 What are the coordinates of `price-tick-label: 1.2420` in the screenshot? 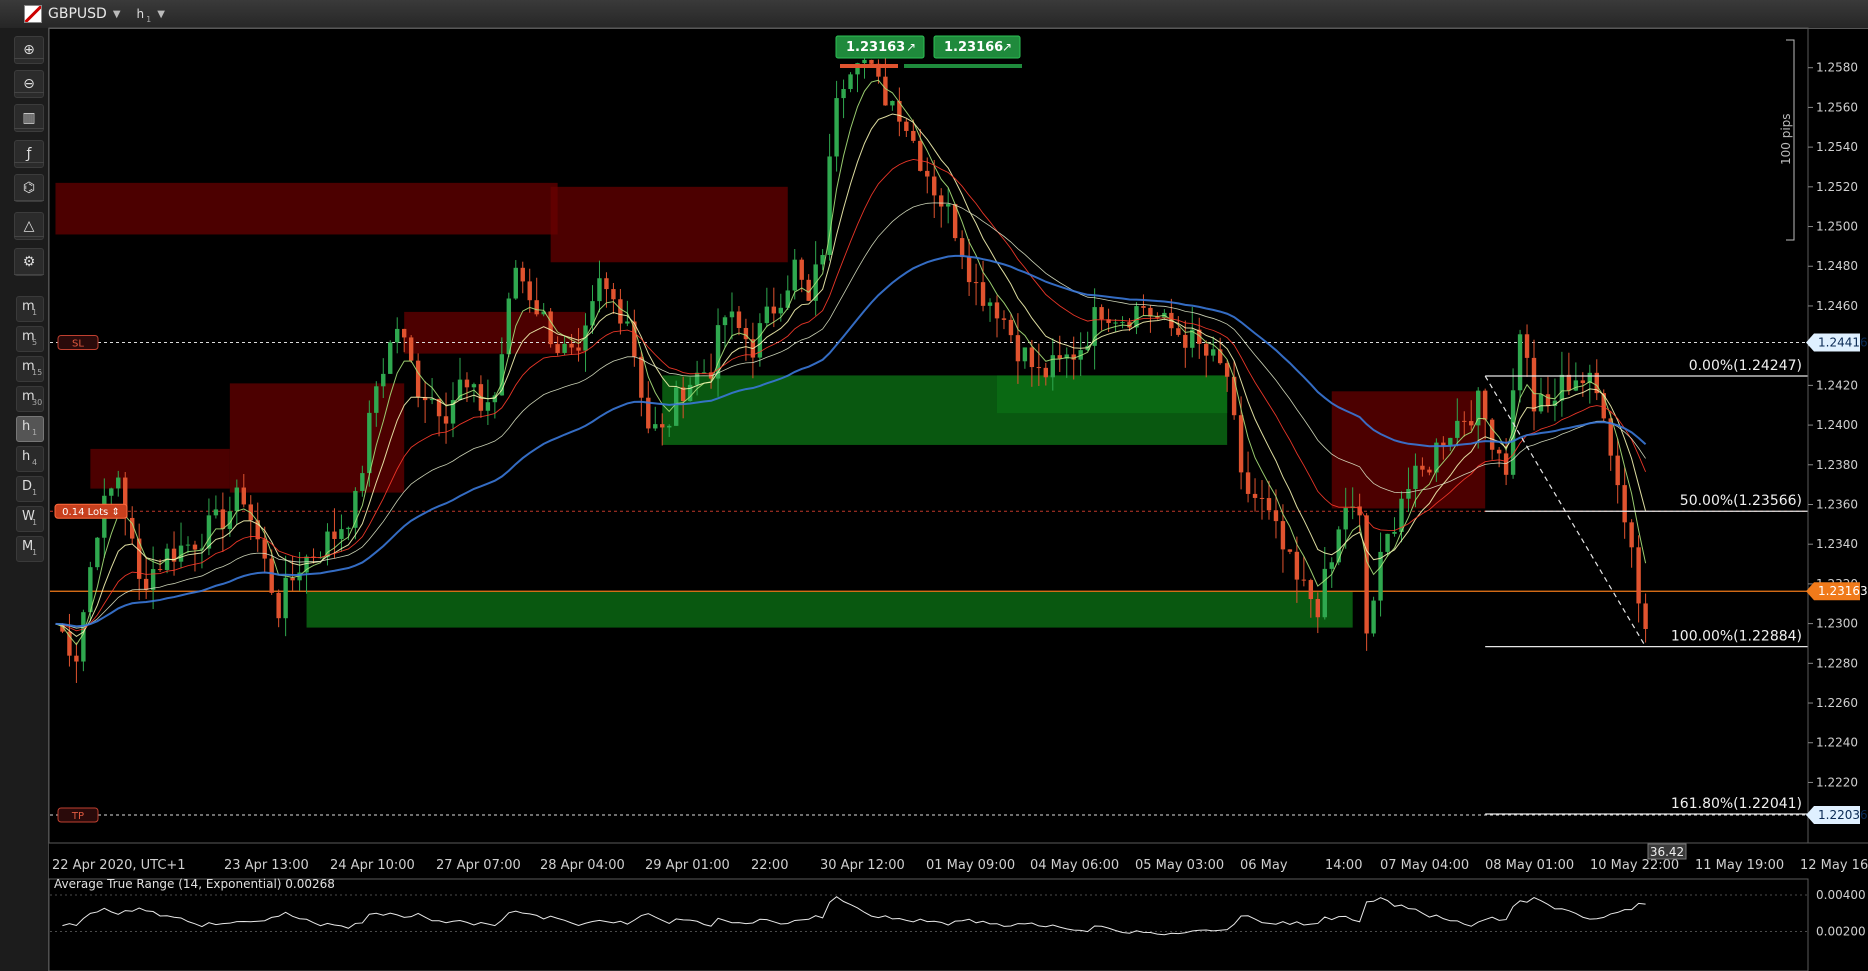 It's located at (1837, 385).